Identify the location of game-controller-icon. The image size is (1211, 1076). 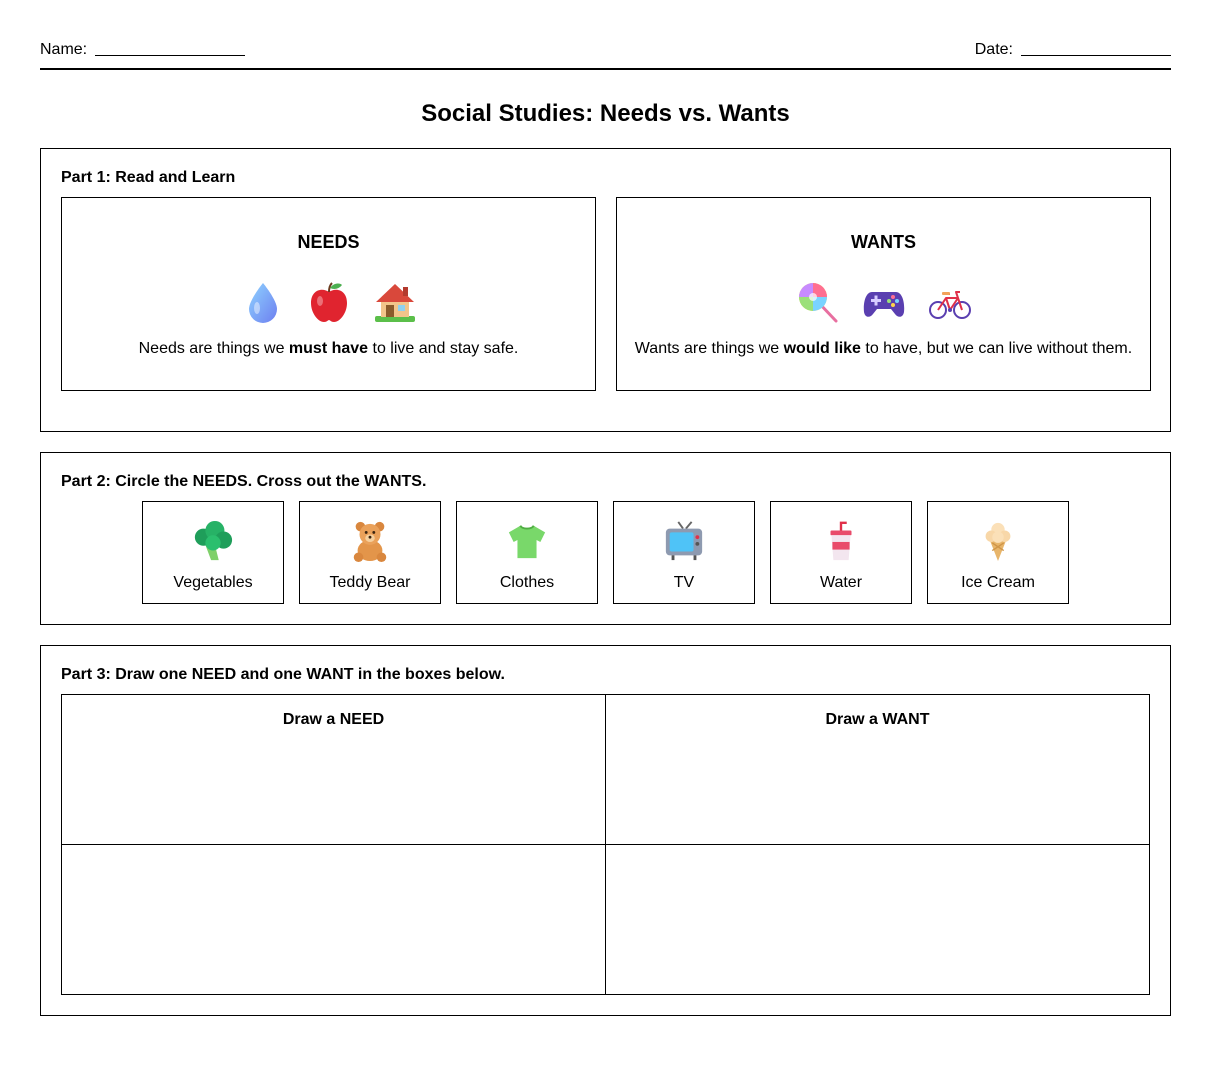
(883, 304).